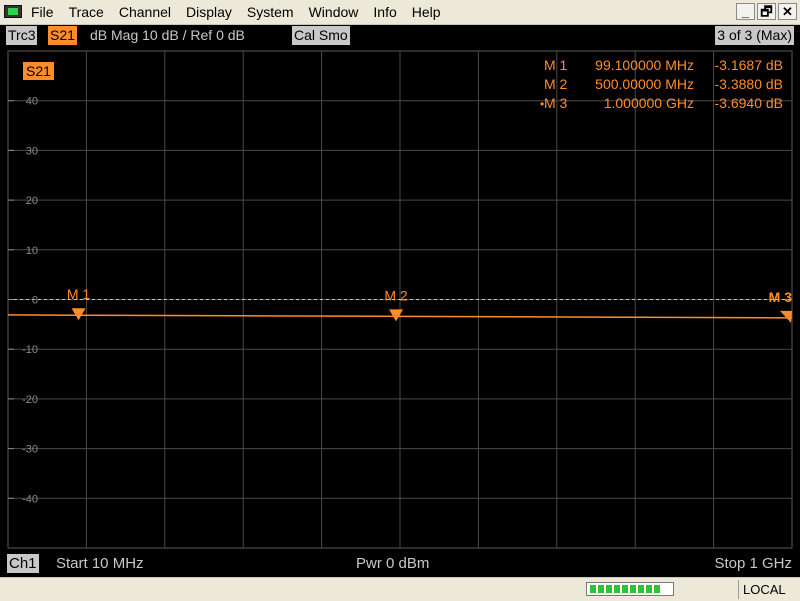 This screenshot has width=800, height=601. What do you see at coordinates (100, 563) in the screenshot?
I see `start-frequency: Start 10 MHz` at bounding box center [100, 563].